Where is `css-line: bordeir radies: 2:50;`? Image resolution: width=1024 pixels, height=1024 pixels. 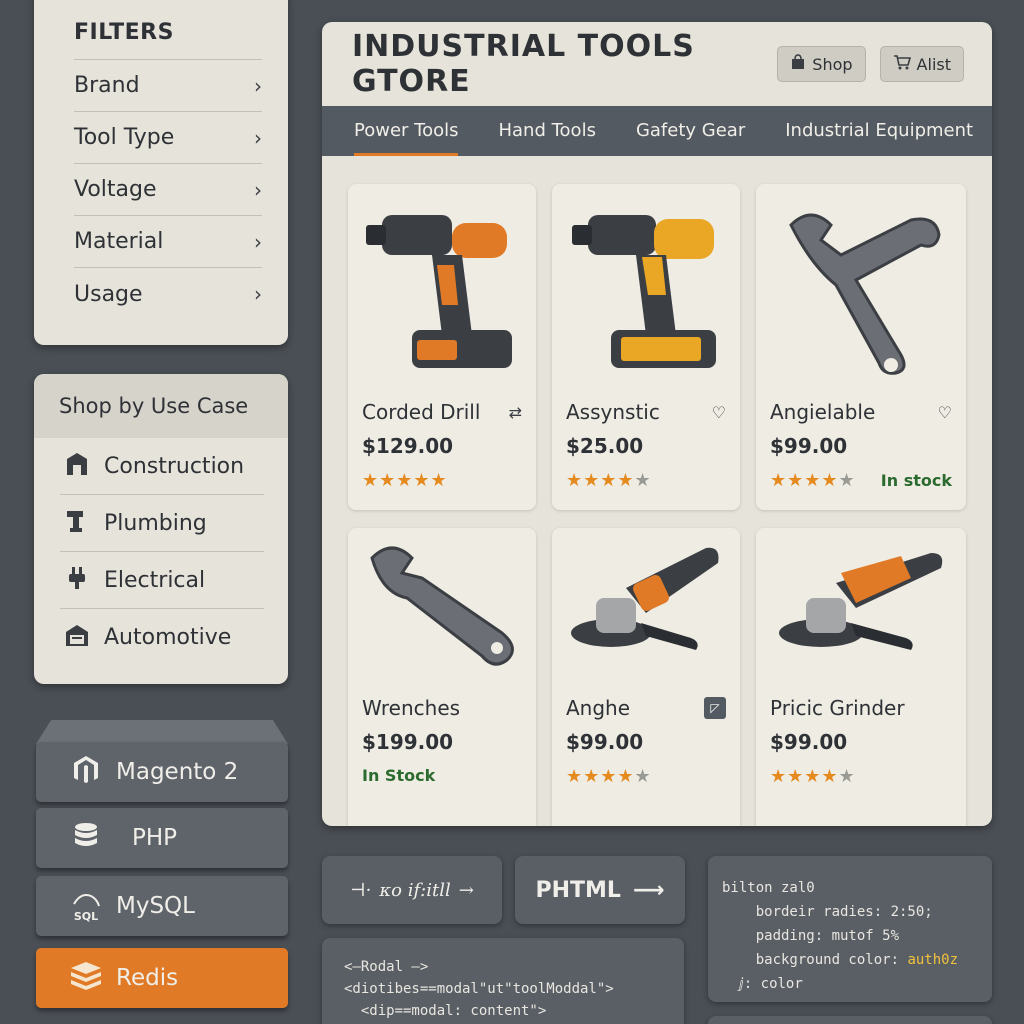
css-line: bordeir radies: 2:50; is located at coordinates (844, 912).